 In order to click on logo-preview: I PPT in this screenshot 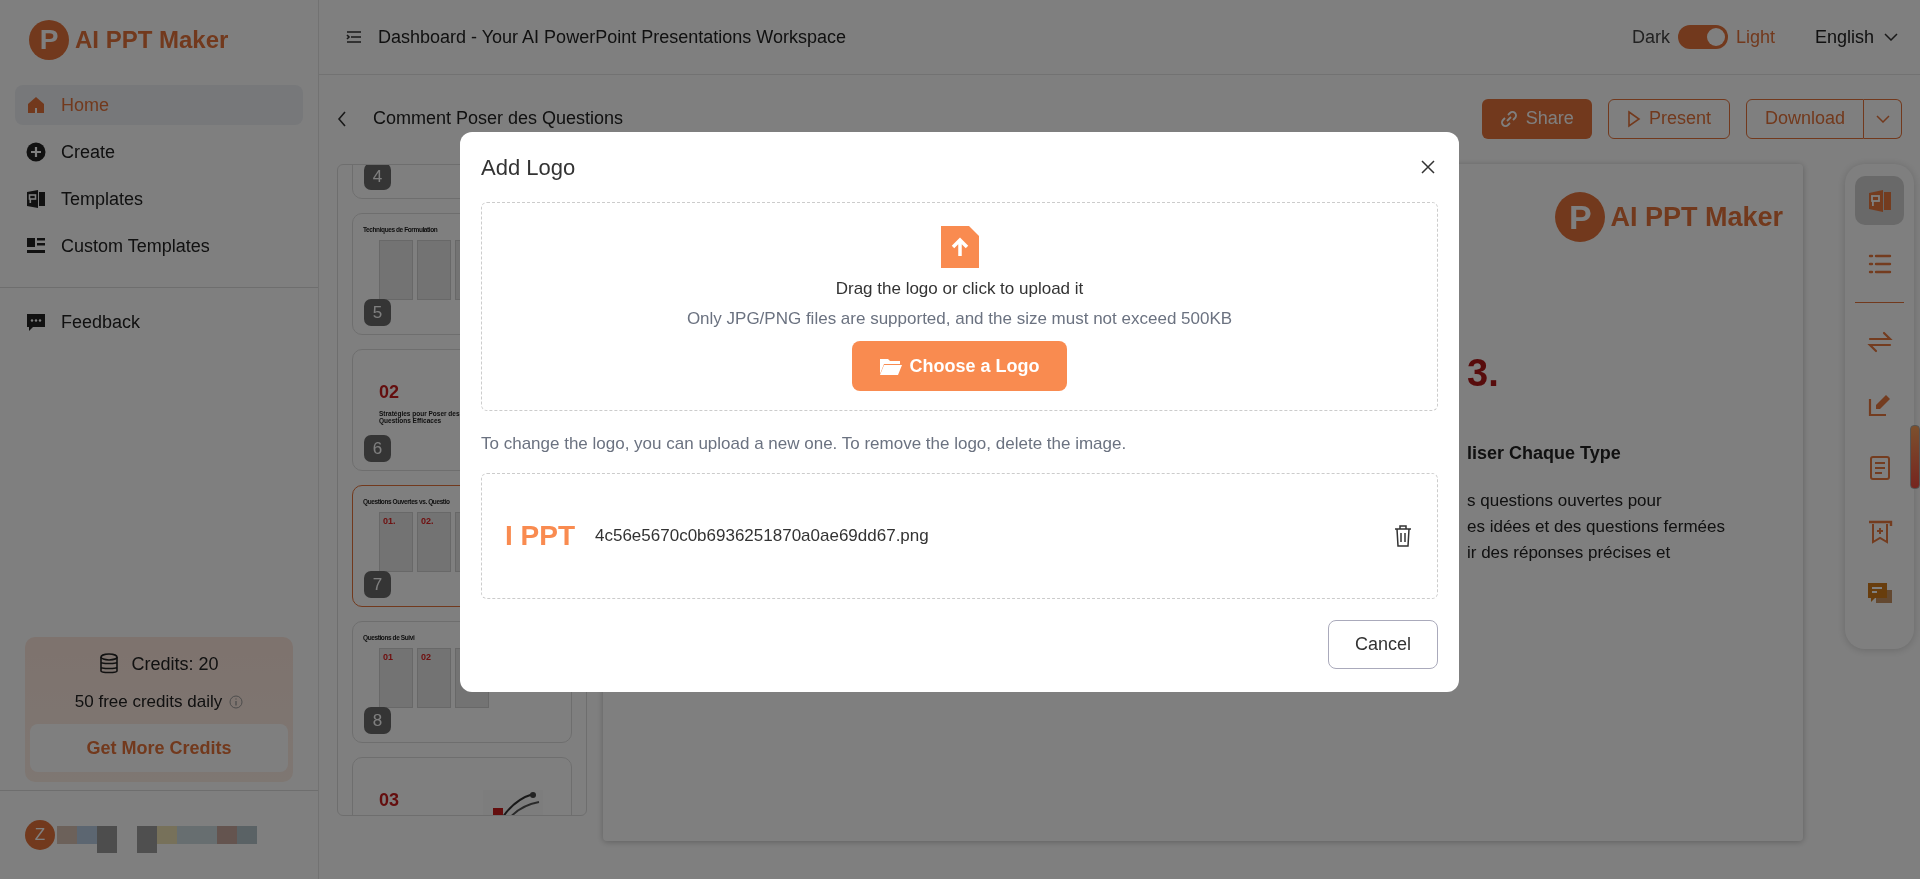, I will do `click(540, 536)`.